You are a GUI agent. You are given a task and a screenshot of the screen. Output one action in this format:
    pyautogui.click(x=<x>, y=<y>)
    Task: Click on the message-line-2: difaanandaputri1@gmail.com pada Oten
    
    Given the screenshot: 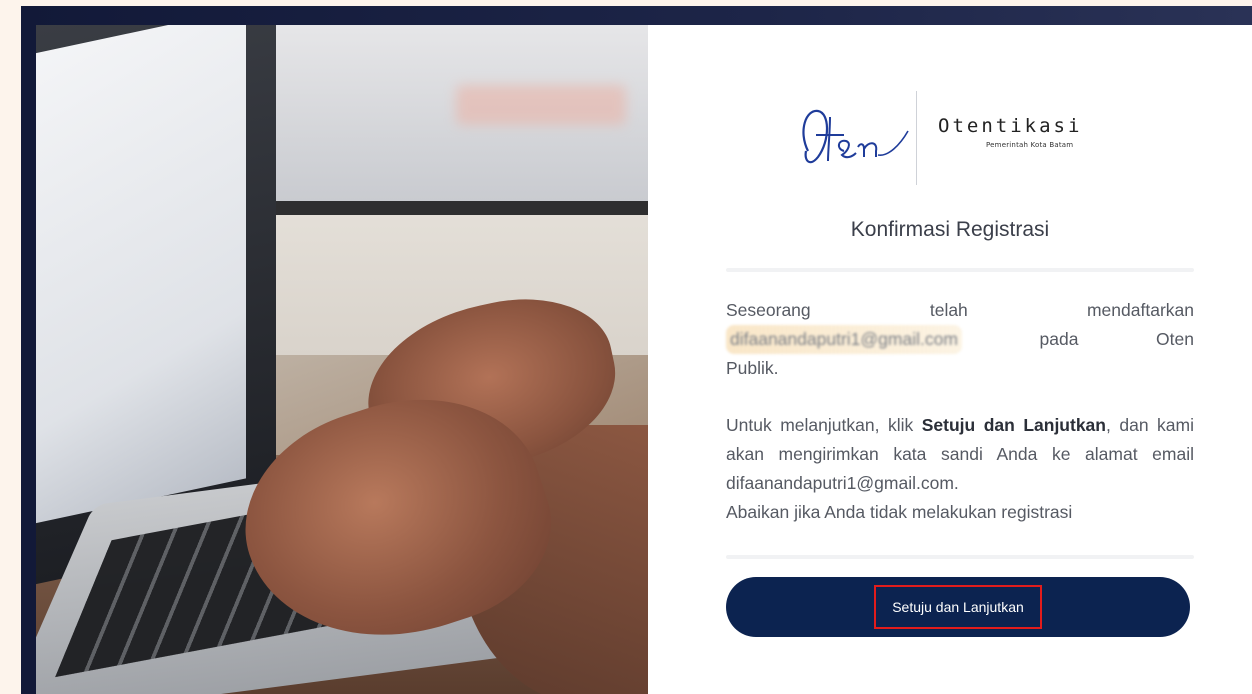 What is the action you would take?
    pyautogui.click(x=960, y=339)
    